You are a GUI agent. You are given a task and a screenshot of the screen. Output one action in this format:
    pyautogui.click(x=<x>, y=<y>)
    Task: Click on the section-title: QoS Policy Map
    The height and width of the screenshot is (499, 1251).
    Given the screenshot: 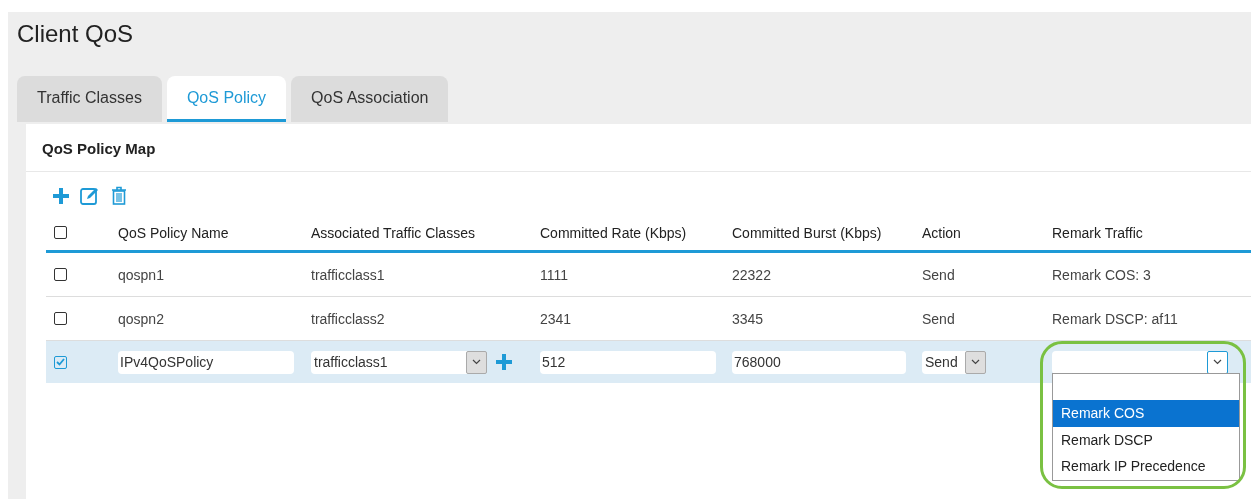 What is the action you would take?
    pyautogui.click(x=638, y=148)
    